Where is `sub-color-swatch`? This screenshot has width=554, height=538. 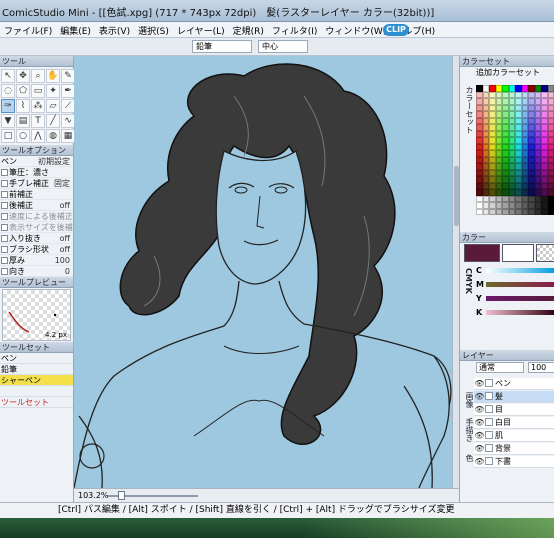
sub-color-swatch is located at coordinates (518, 253).